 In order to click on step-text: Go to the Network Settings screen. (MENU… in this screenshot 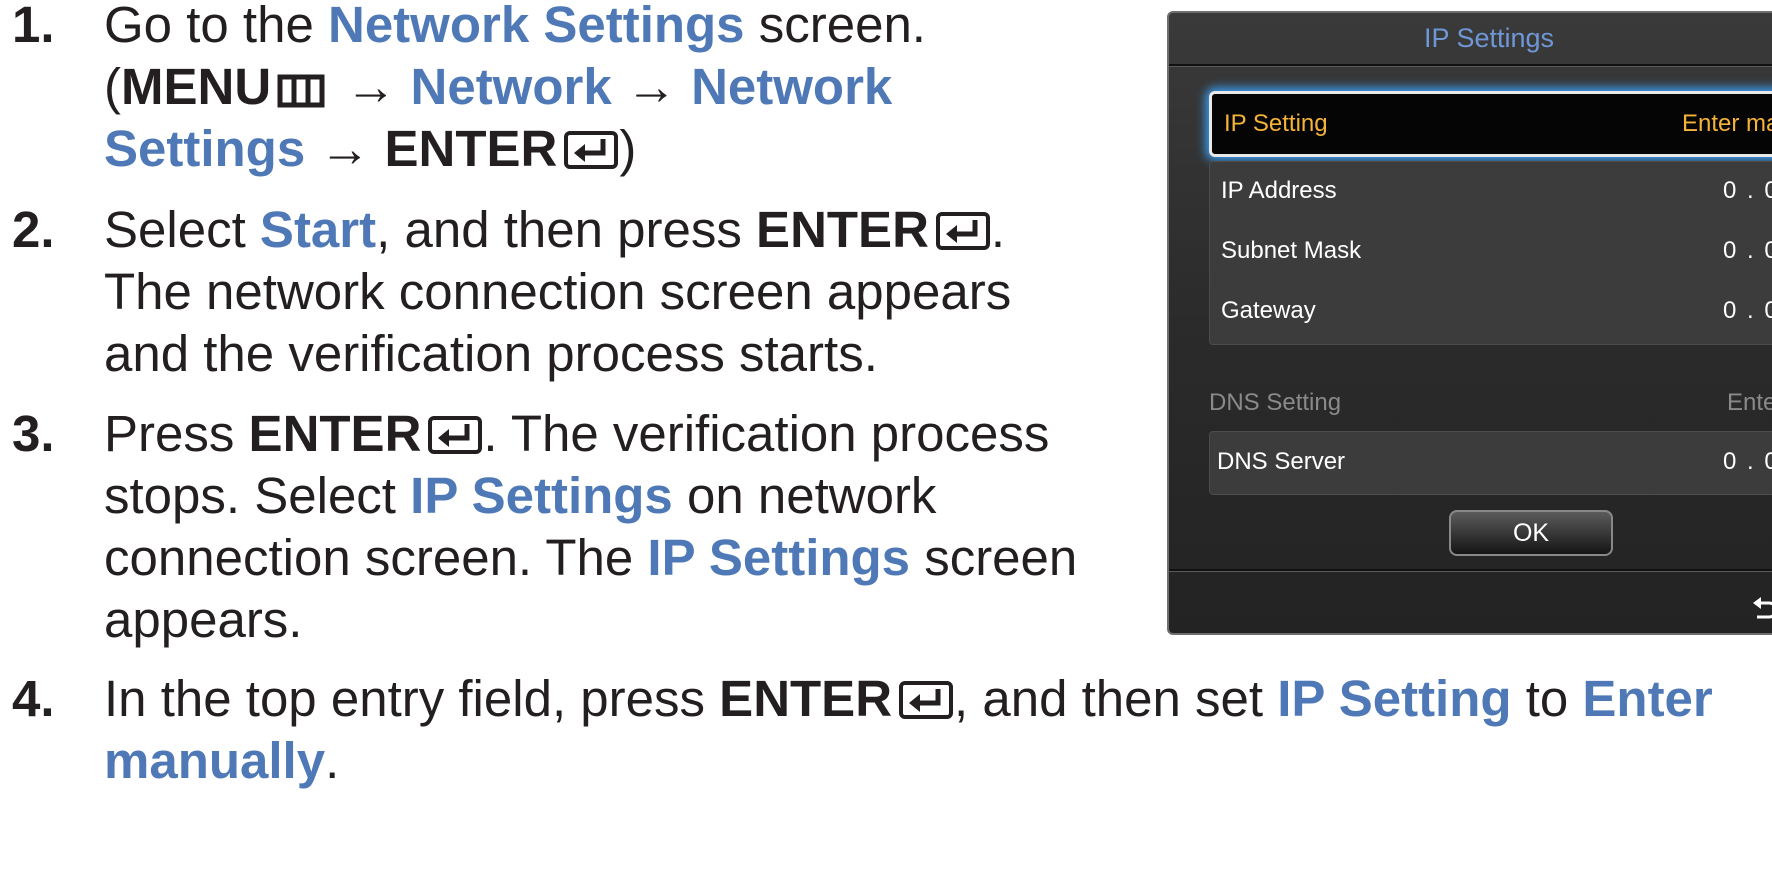, I will do `click(515, 90)`.